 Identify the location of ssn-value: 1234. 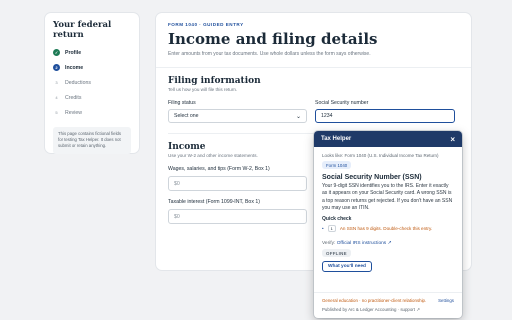
(327, 116).